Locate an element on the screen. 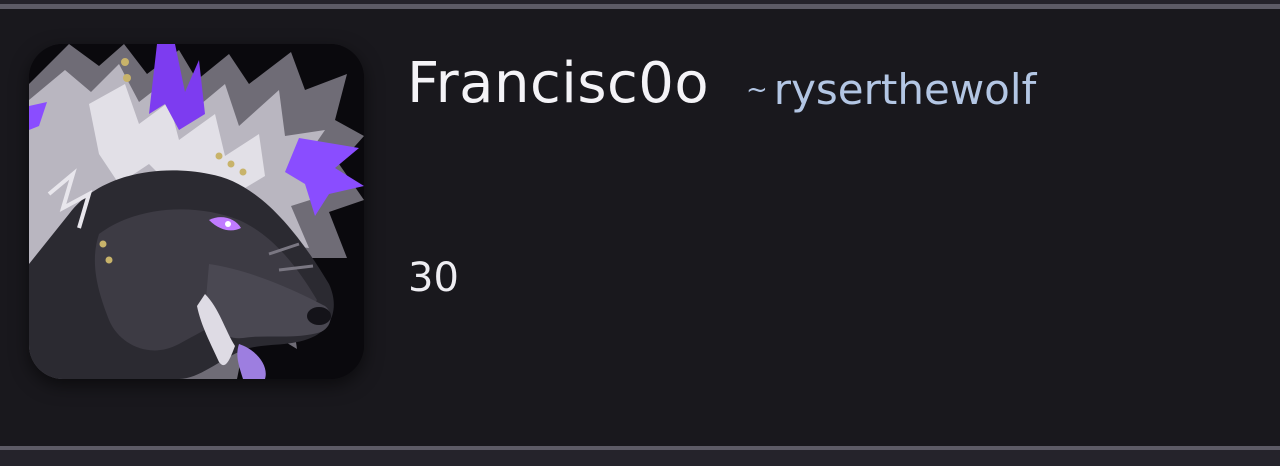  username-handle: ~ ryserthewolf is located at coordinates (891, 90).